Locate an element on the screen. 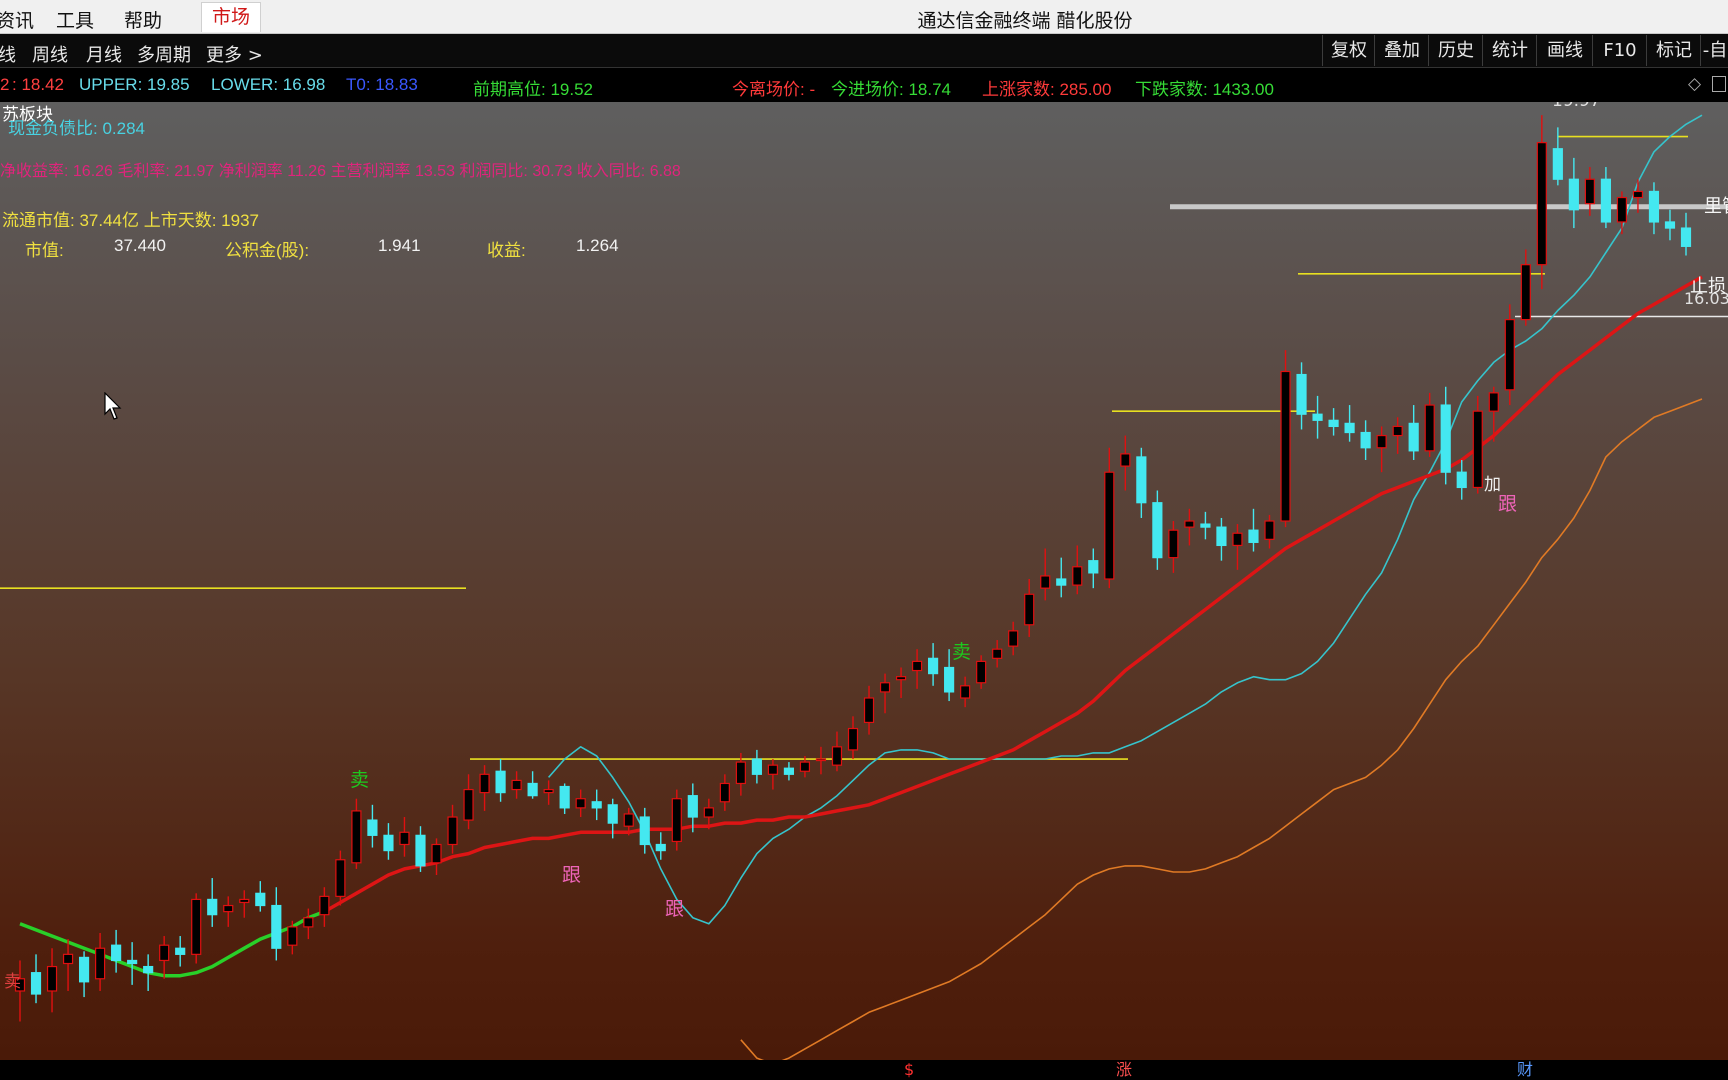  menu-info: 资讯 is located at coordinates (17, 19).